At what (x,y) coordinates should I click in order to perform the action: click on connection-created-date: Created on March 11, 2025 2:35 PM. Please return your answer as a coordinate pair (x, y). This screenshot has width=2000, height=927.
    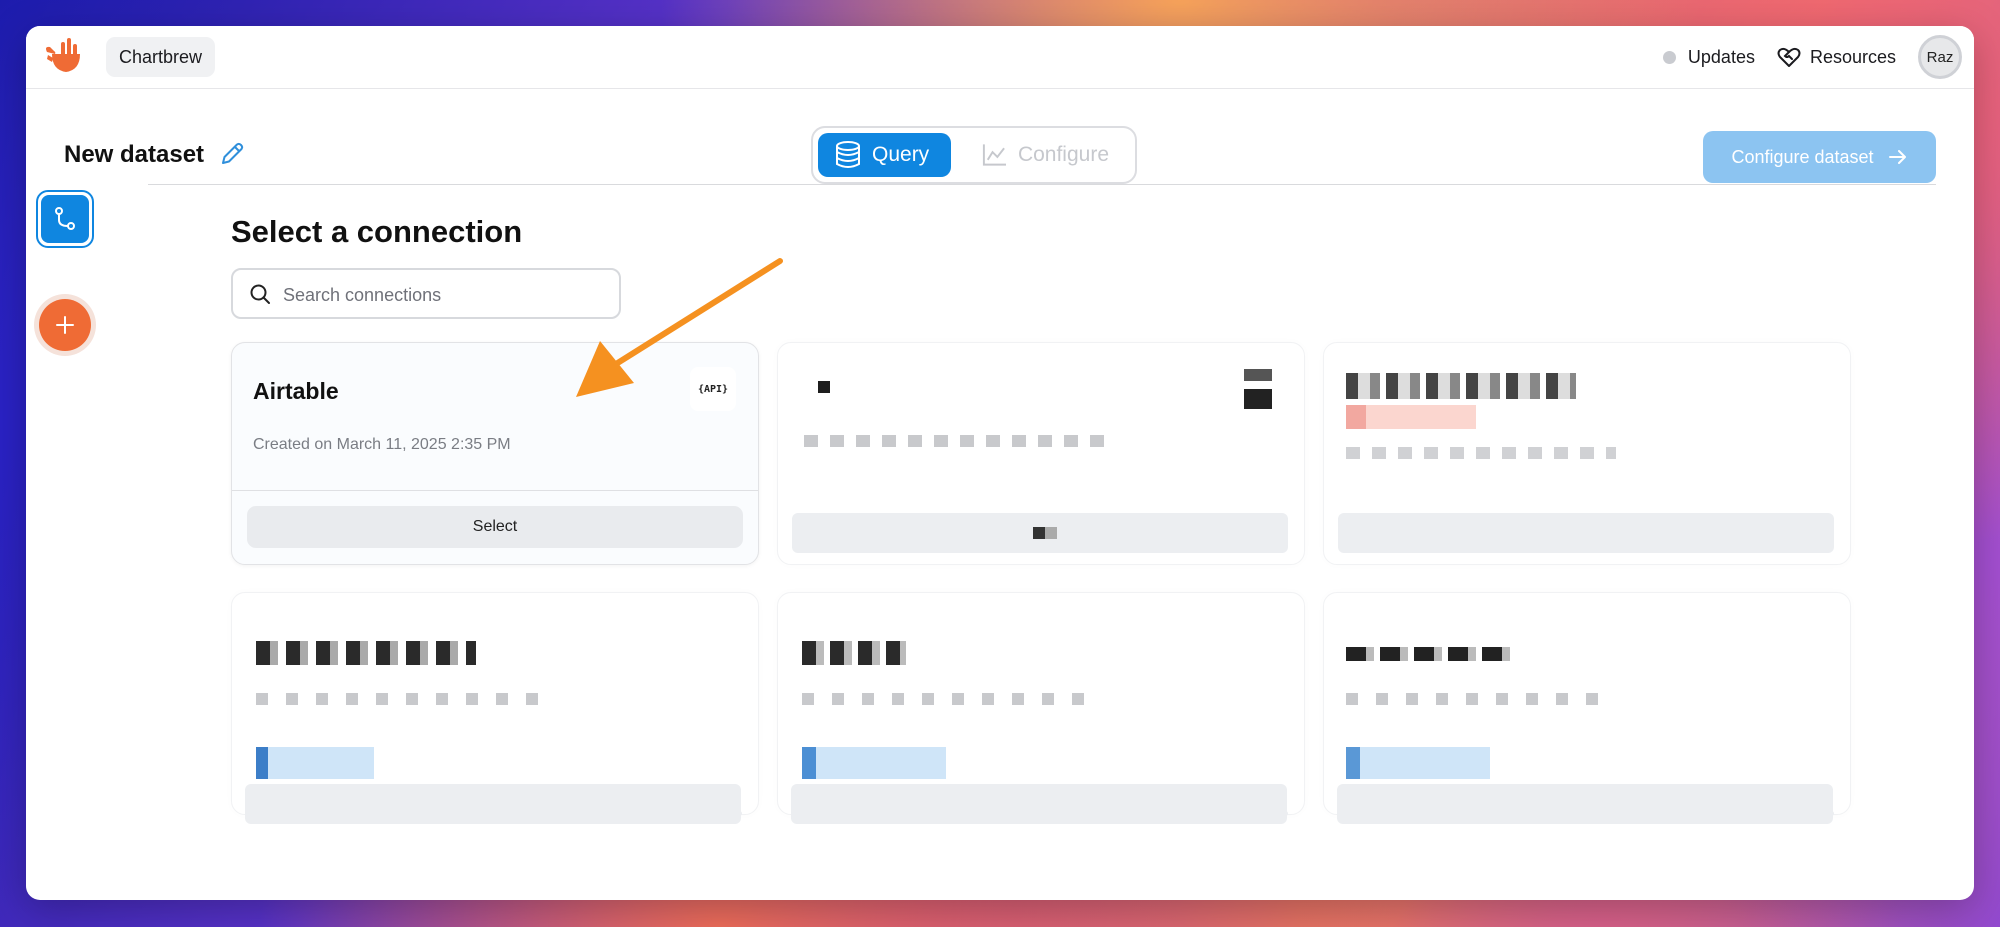
    Looking at the image, I should click on (382, 444).